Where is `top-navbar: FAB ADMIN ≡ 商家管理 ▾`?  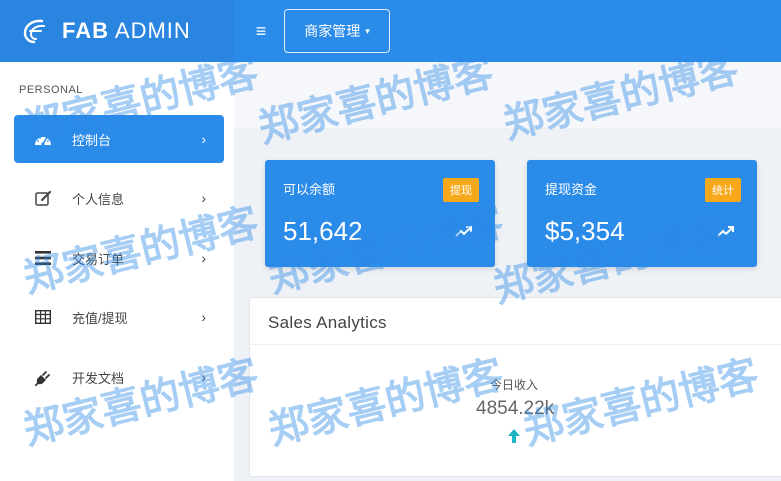 top-navbar: FAB ADMIN ≡ 商家管理 ▾ is located at coordinates (390, 31).